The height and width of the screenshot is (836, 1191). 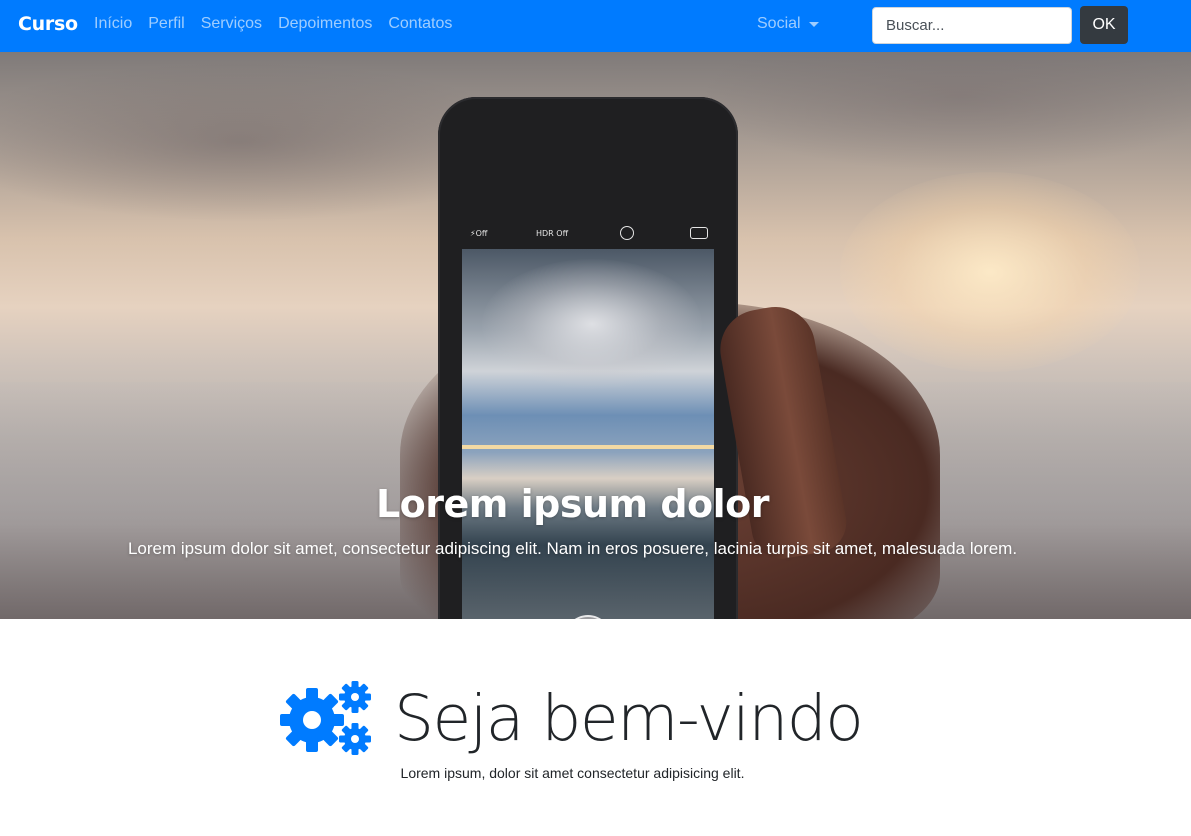 What do you see at coordinates (779, 23) in the screenshot?
I see `social-dropdown-label: Social` at bounding box center [779, 23].